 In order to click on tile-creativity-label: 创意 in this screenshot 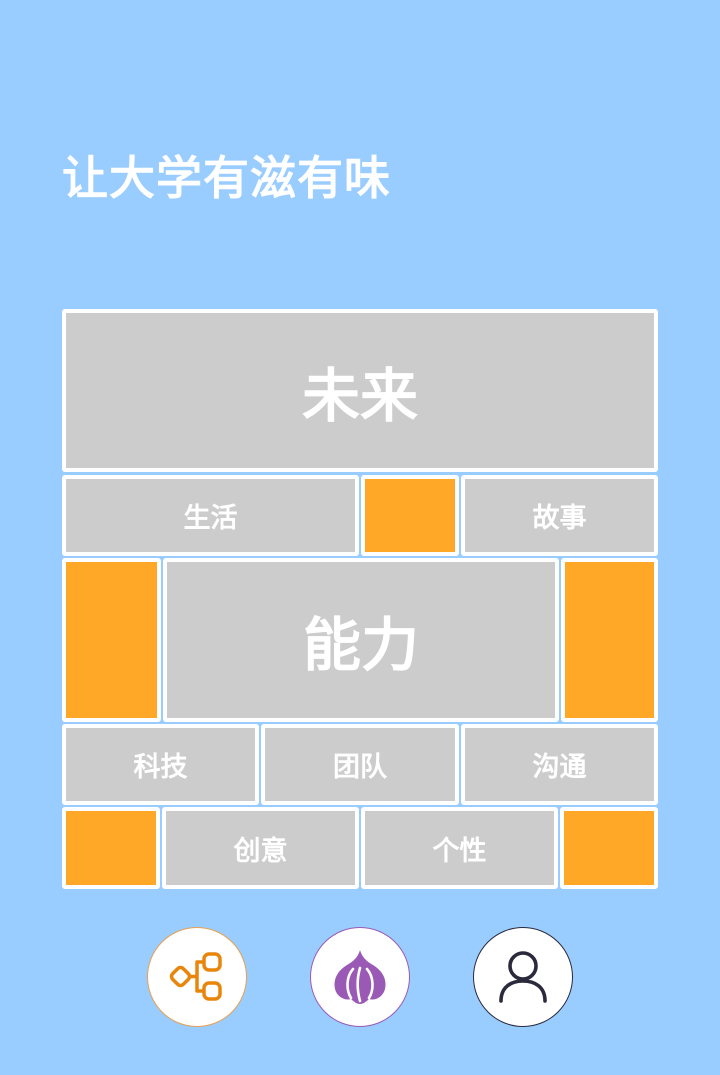, I will do `click(260, 851)`.